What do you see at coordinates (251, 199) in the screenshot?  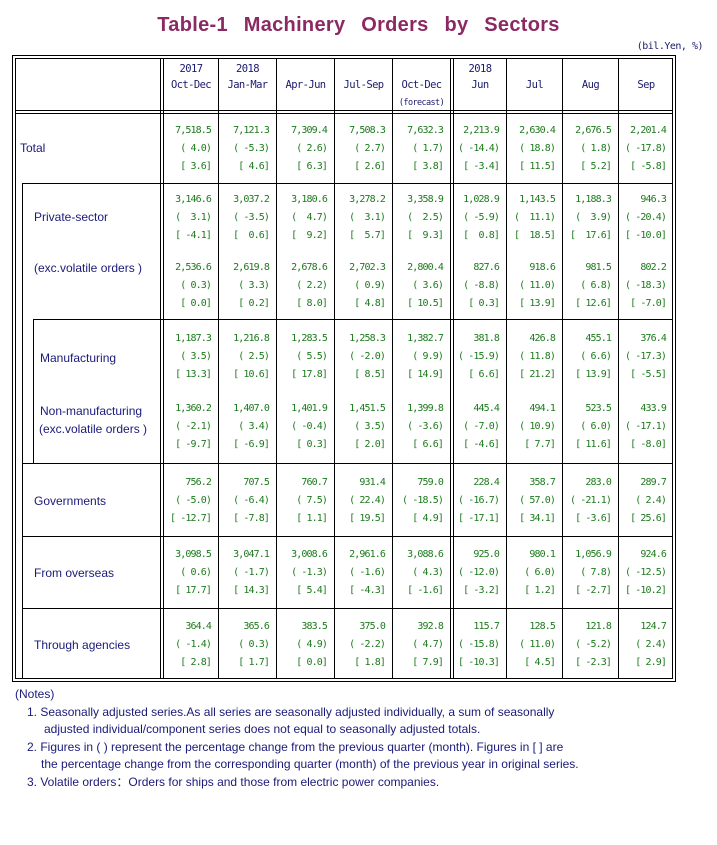 I see `order-value: 3,037.2` at bounding box center [251, 199].